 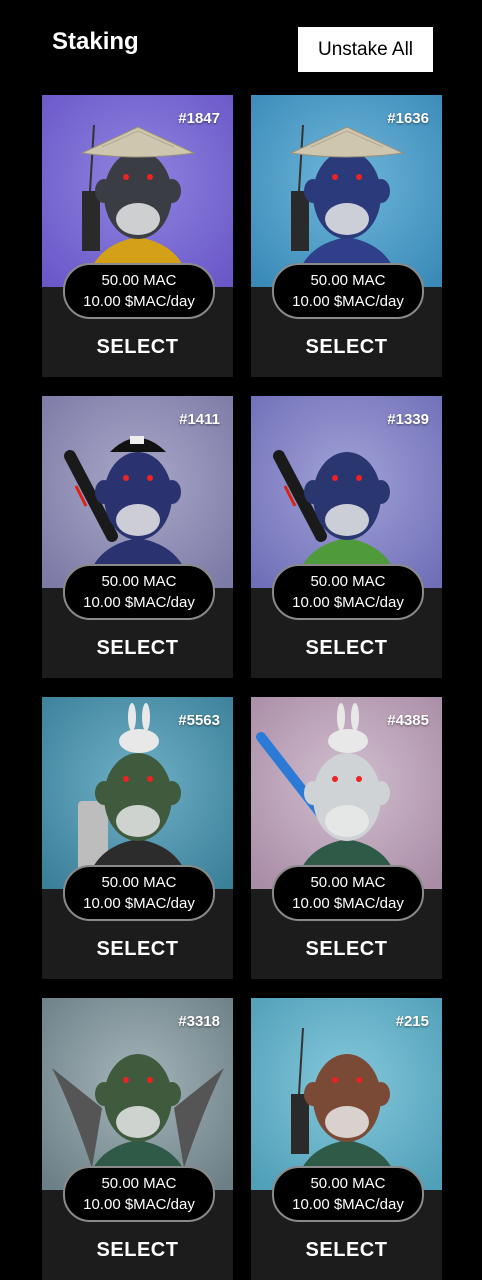 I want to click on token-id: #3318, so click(x=199, y=1021).